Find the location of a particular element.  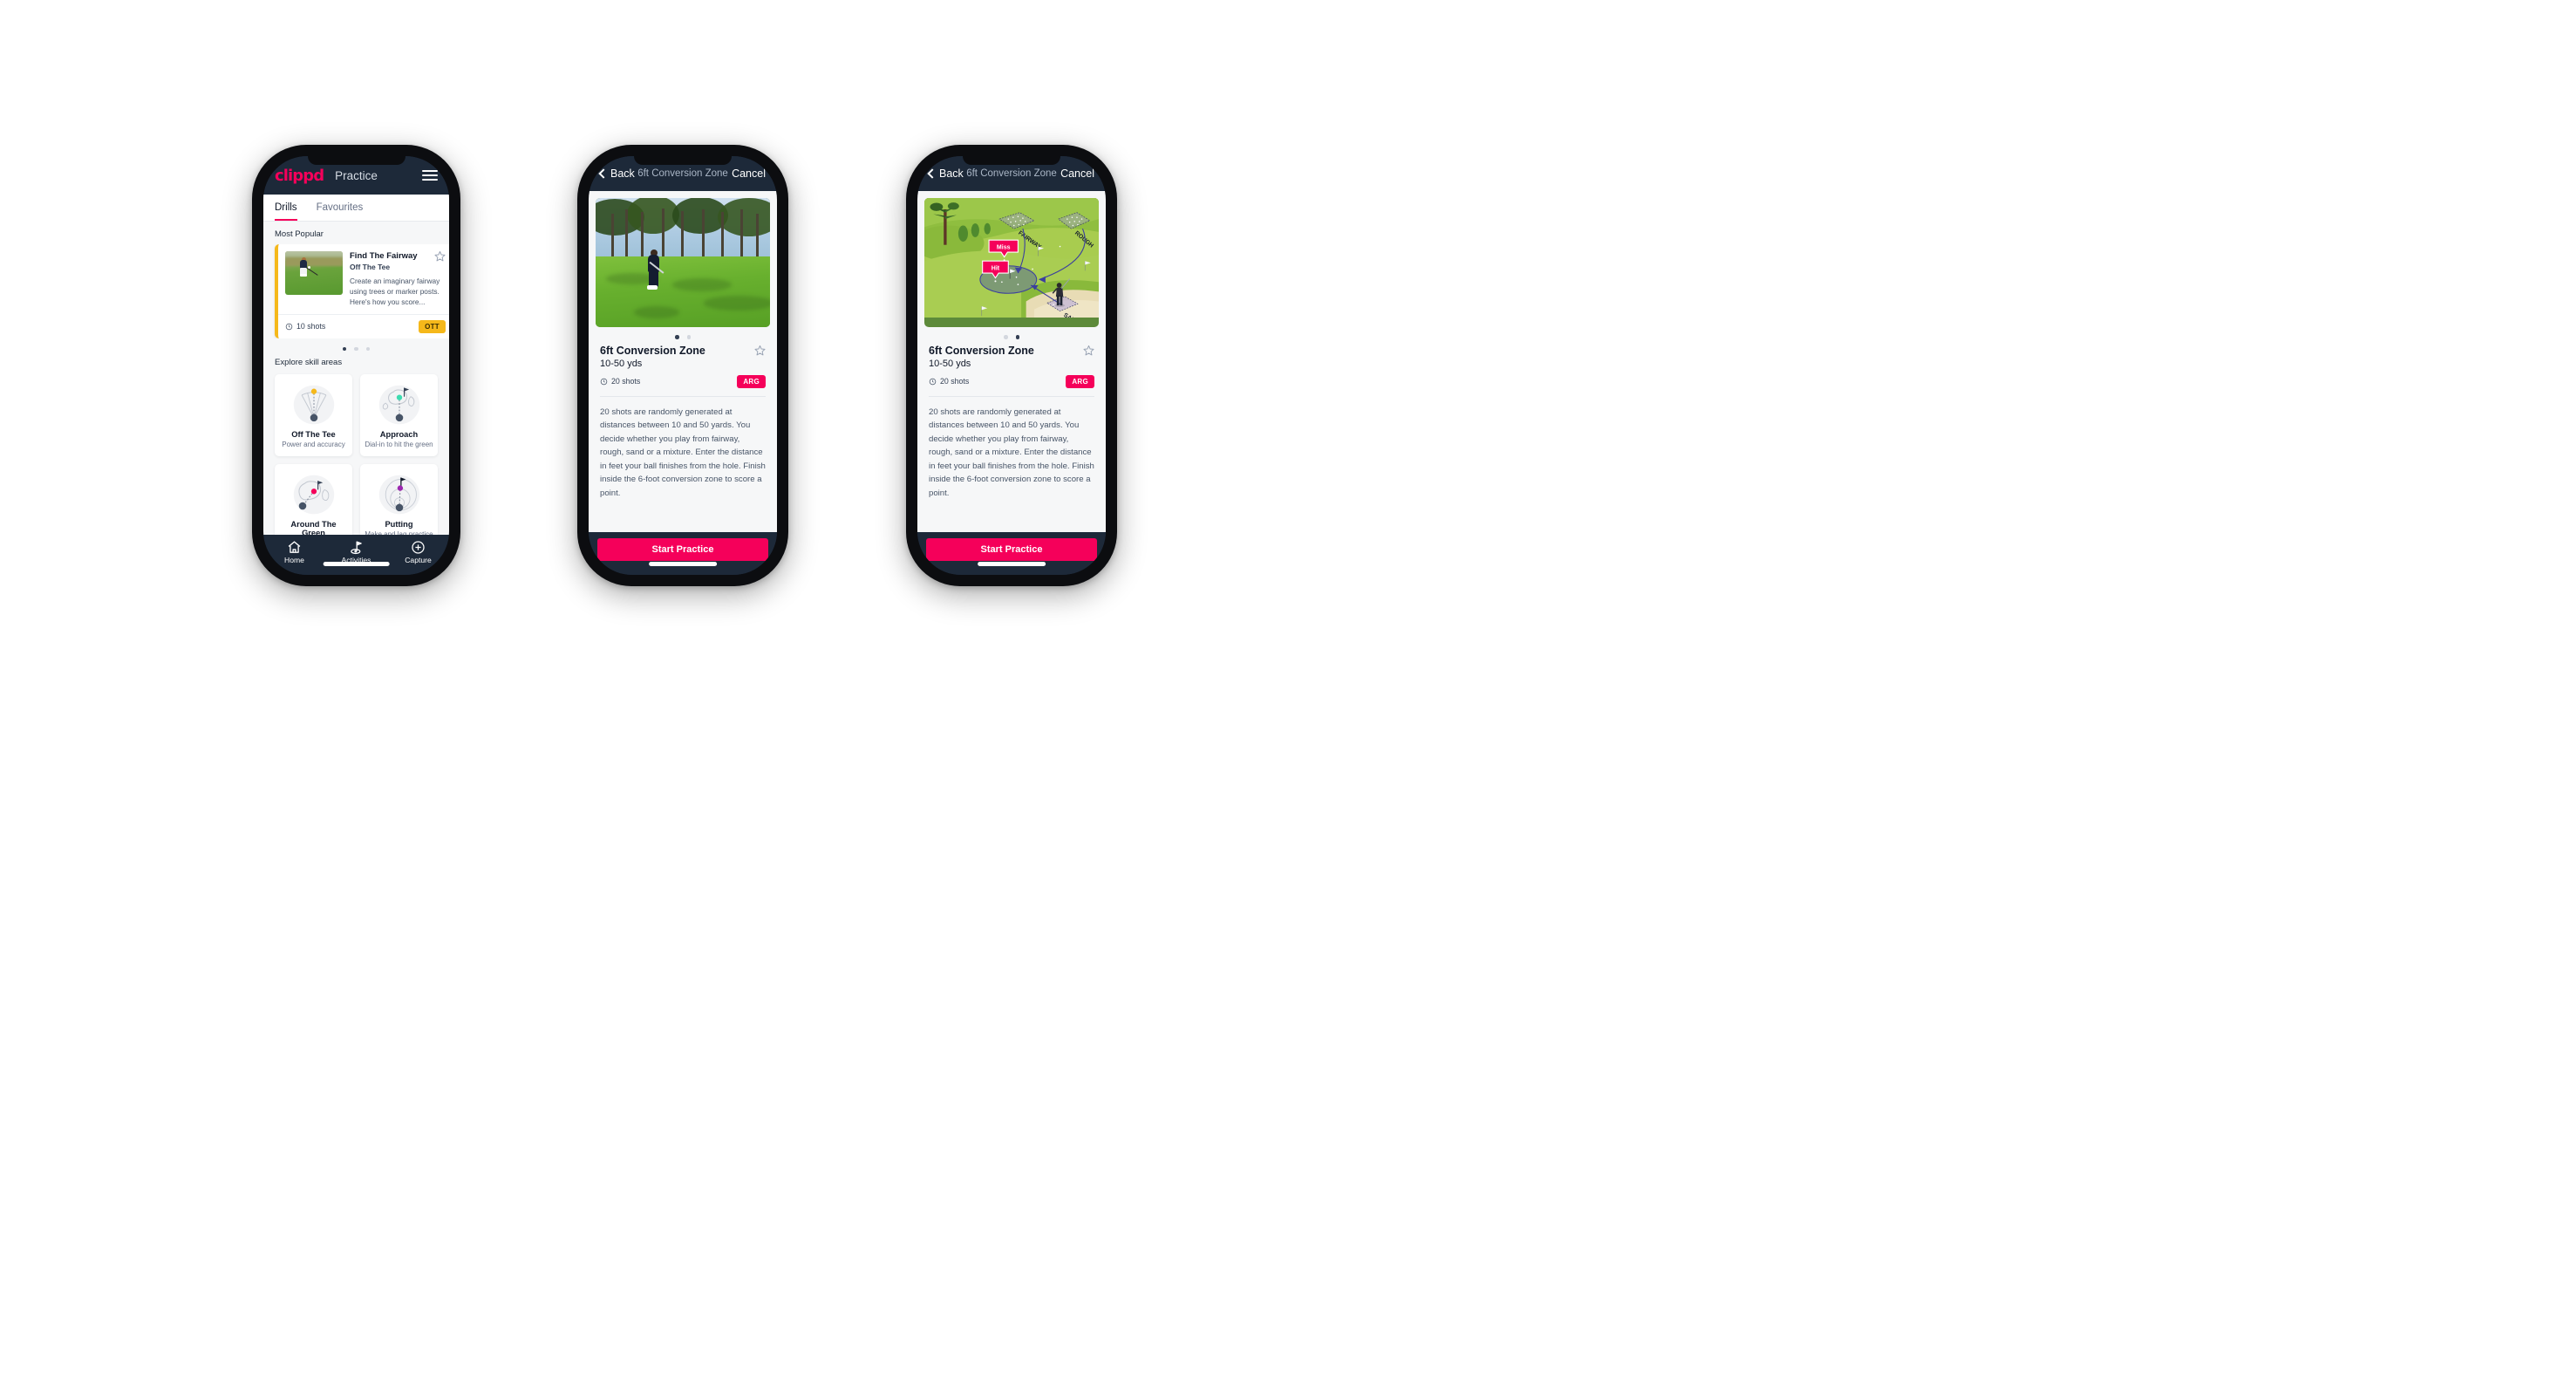

plus-circle-icon is located at coordinates (418, 547).